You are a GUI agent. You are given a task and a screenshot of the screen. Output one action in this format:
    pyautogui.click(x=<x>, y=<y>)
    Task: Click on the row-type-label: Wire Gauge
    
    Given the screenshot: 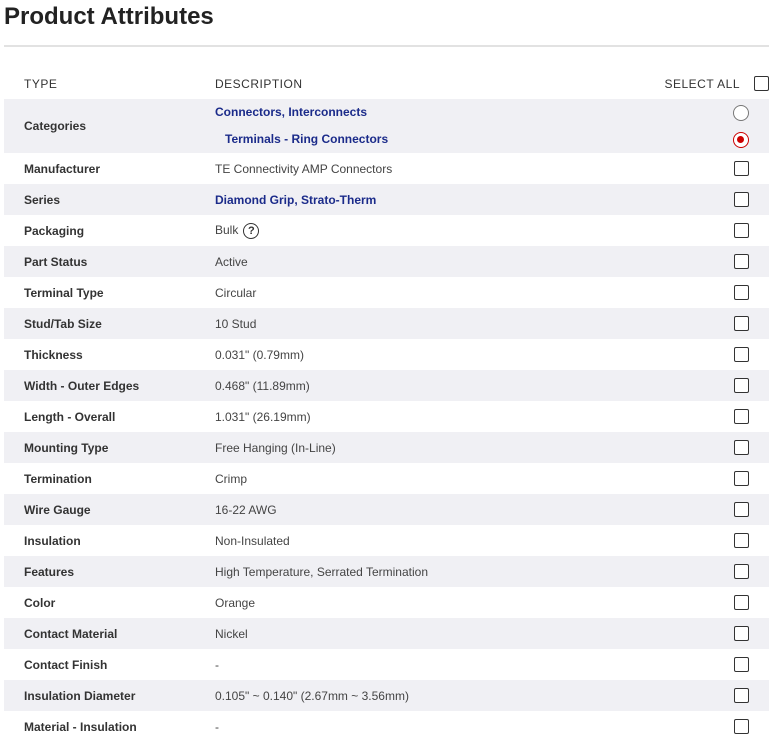 What is the action you would take?
    pyautogui.click(x=109, y=509)
    